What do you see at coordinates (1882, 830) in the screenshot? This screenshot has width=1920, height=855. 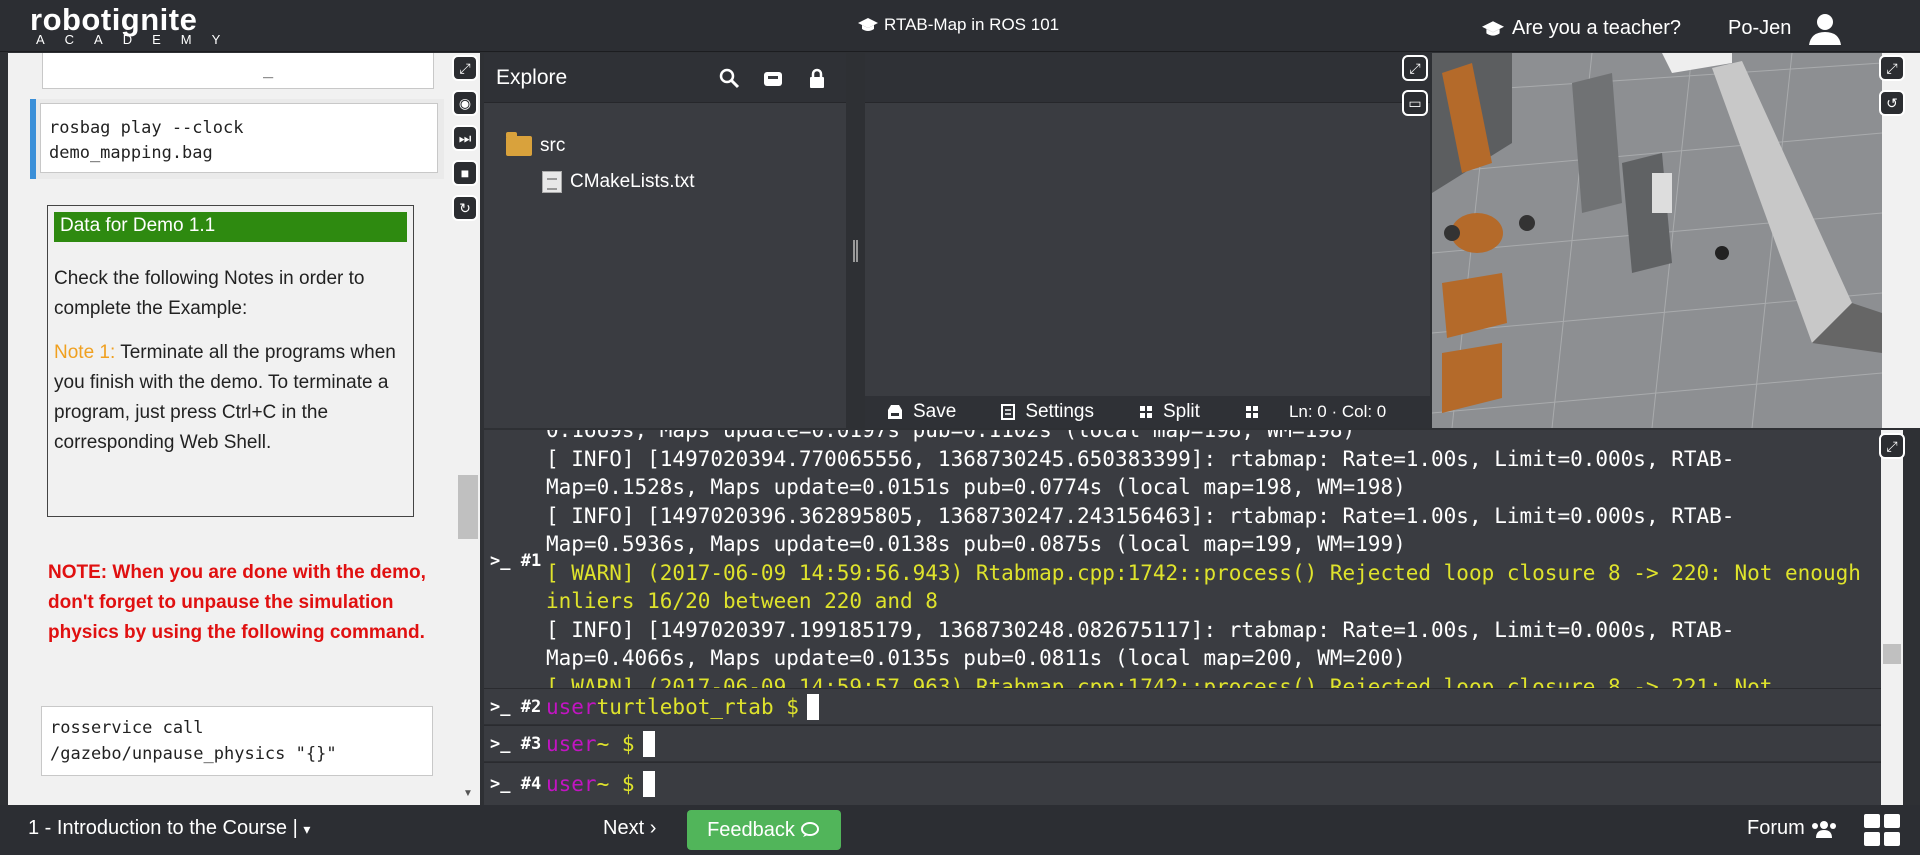 I see `layout-grid-icon` at bounding box center [1882, 830].